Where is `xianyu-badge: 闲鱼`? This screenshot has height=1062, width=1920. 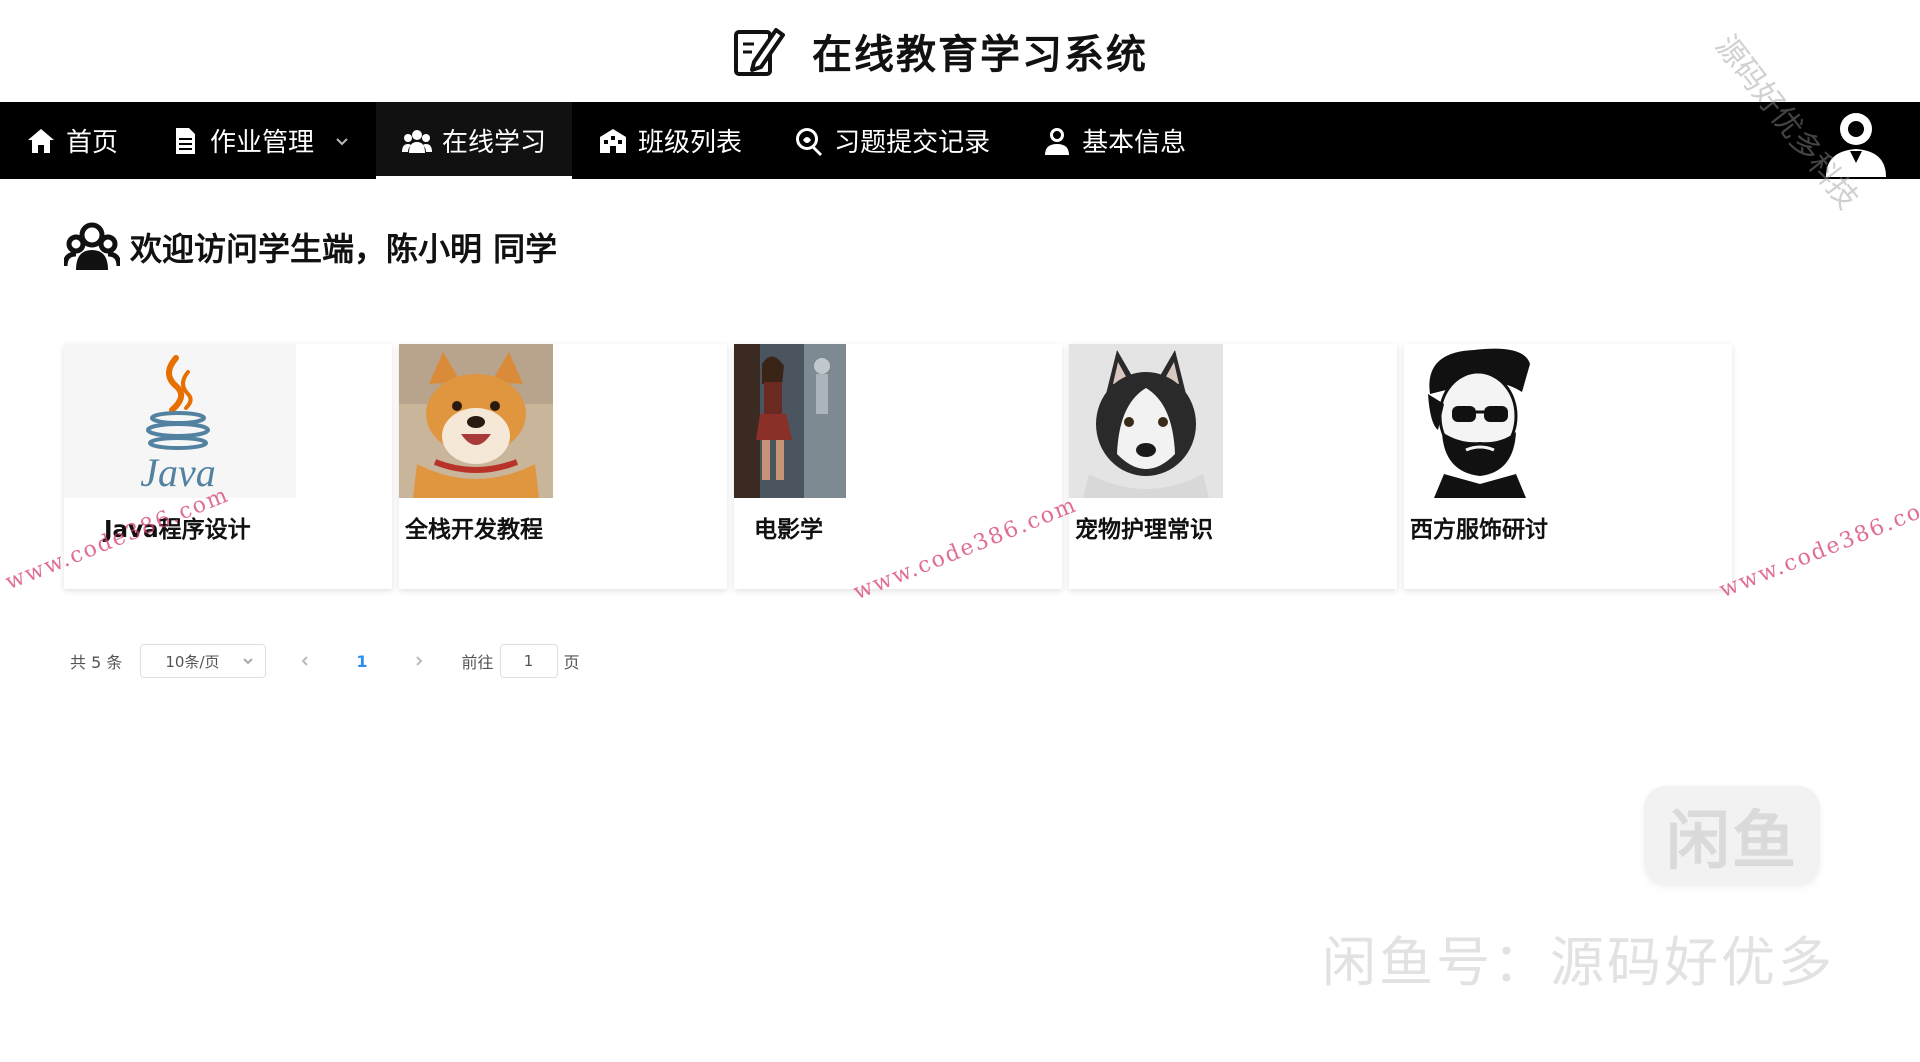
xianyu-badge: 闲鱼 is located at coordinates (1732, 836).